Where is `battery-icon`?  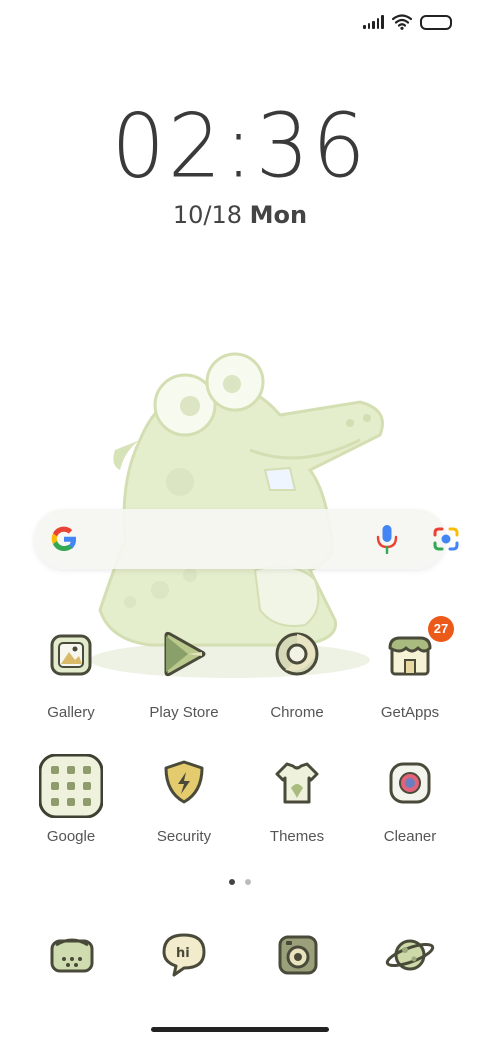 battery-icon is located at coordinates (436, 22).